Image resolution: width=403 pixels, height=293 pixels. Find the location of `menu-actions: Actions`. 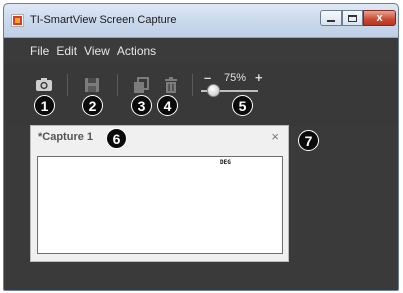

menu-actions: Actions is located at coordinates (136, 51).